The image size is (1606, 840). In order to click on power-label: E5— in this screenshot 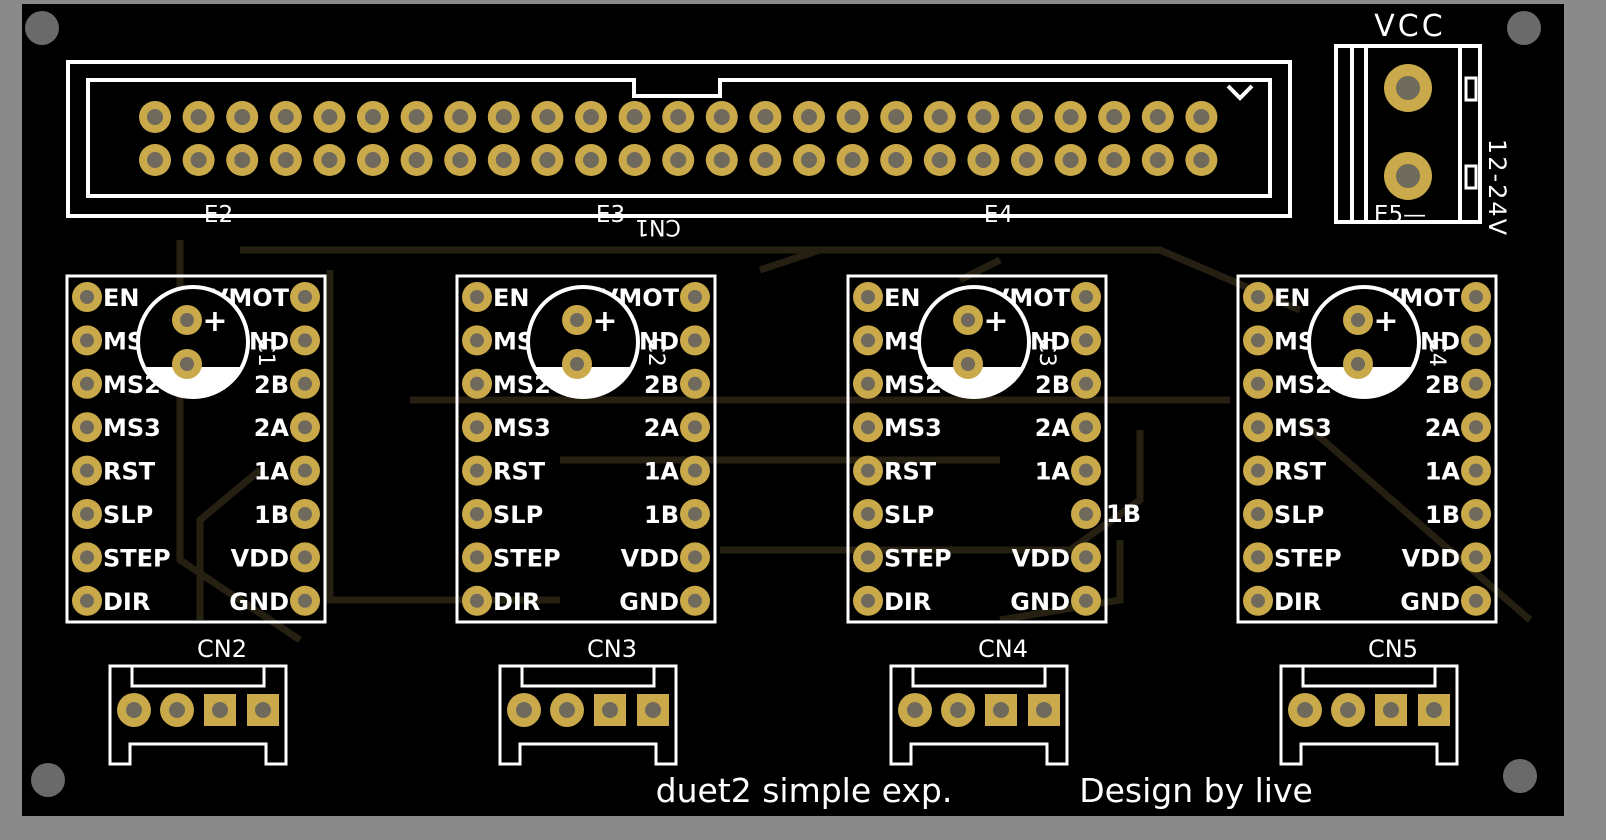, I will do `click(1400, 215)`.